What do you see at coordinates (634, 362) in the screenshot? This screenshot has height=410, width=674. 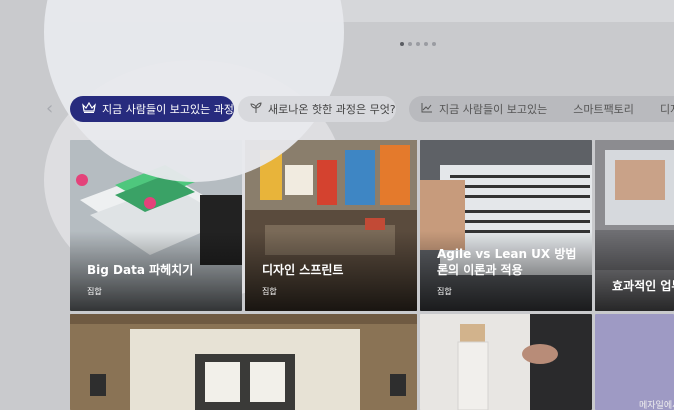 I see `course-card-partial: 메자일에서` at bounding box center [634, 362].